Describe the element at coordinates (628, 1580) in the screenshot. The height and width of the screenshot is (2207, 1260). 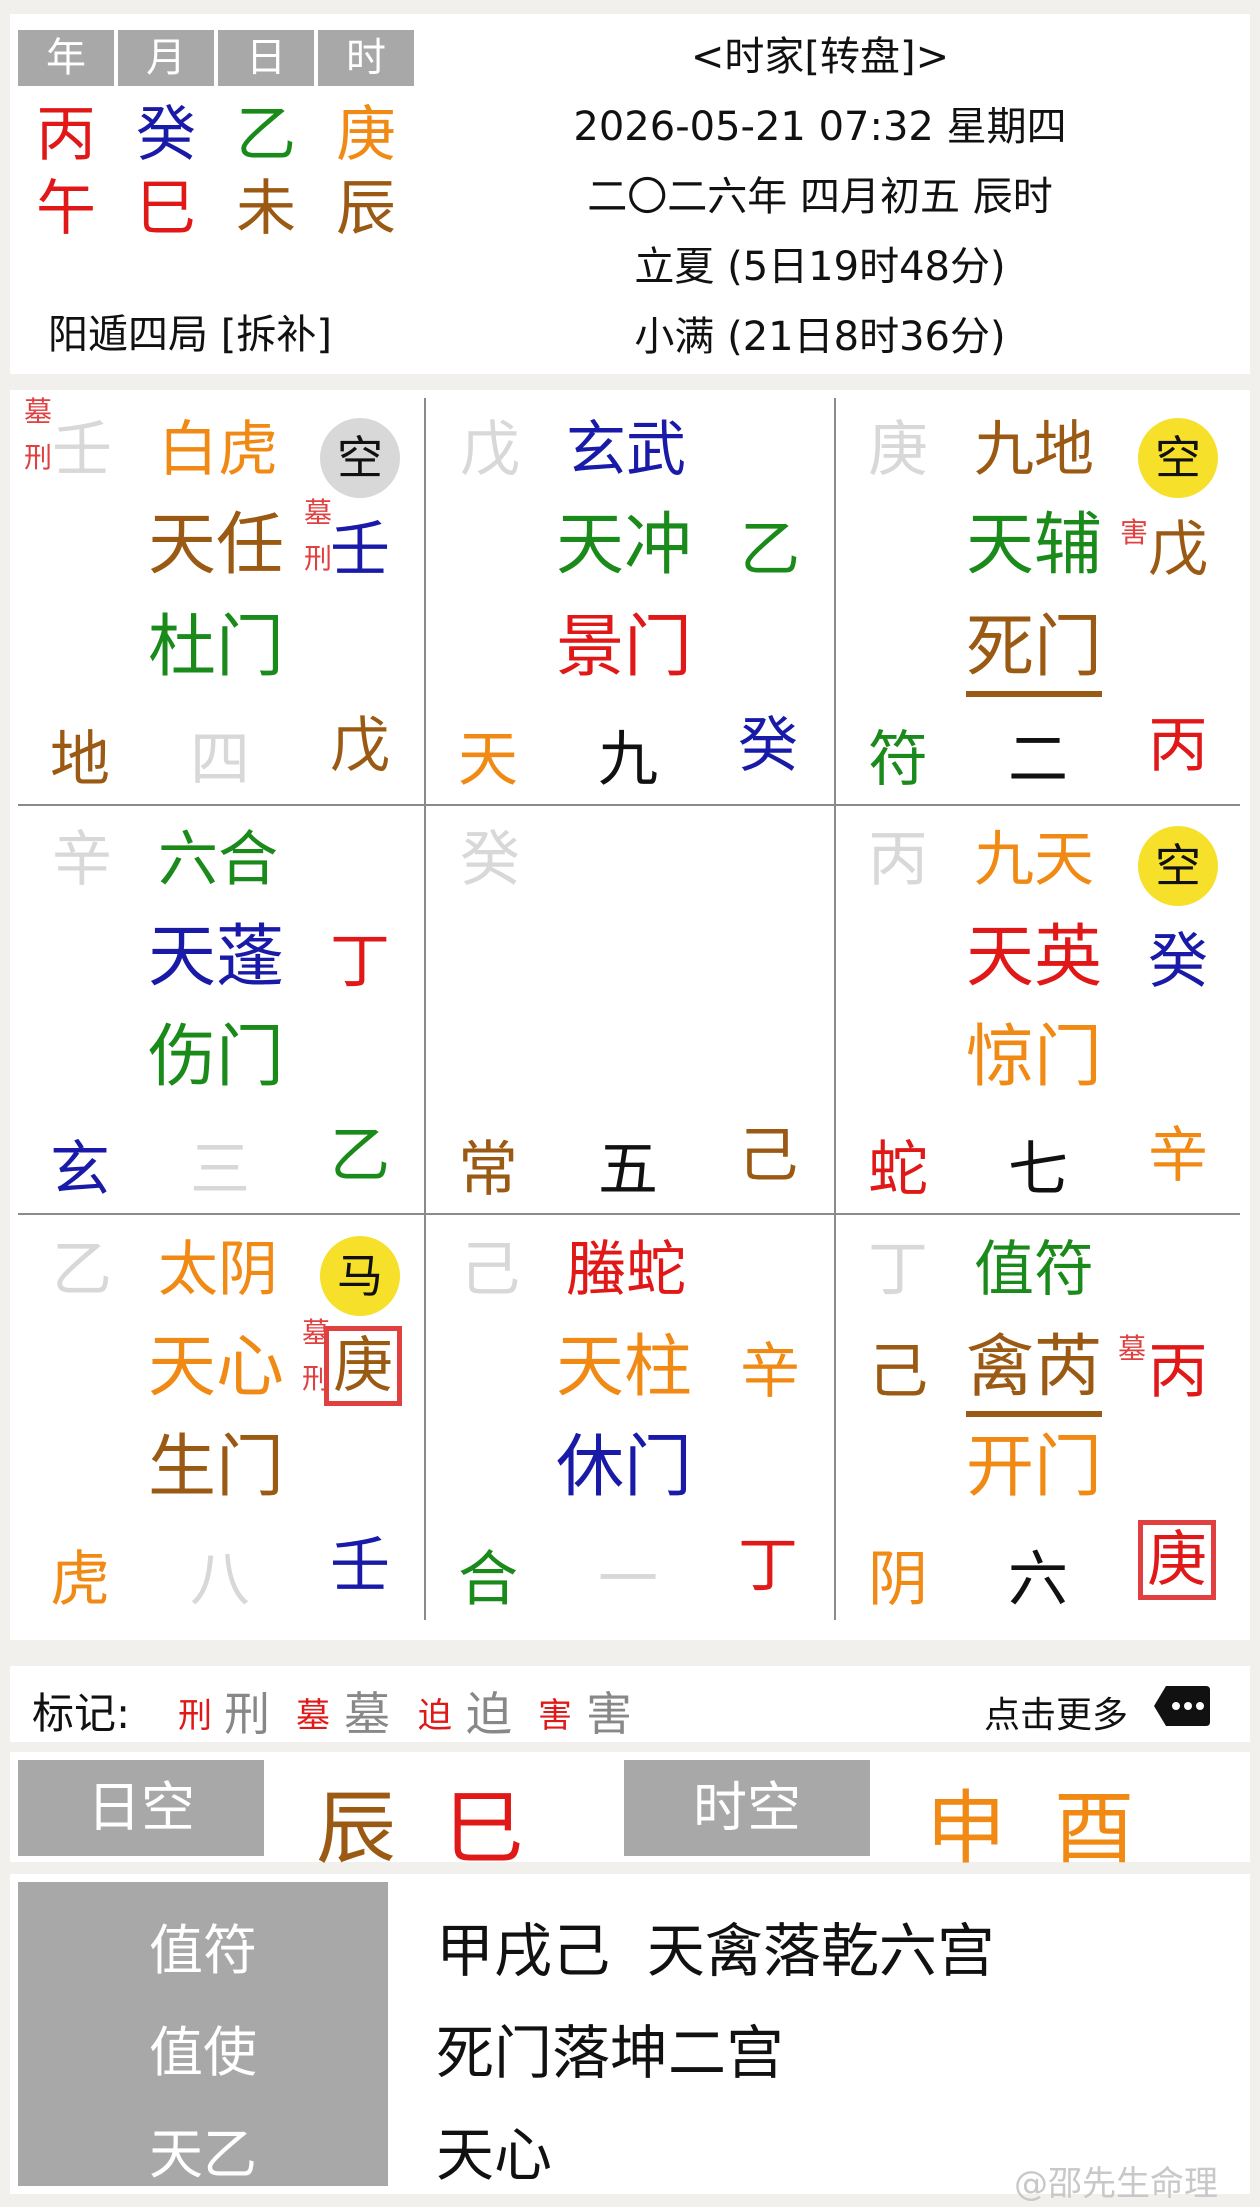
I see `p8-number: 一` at that location.